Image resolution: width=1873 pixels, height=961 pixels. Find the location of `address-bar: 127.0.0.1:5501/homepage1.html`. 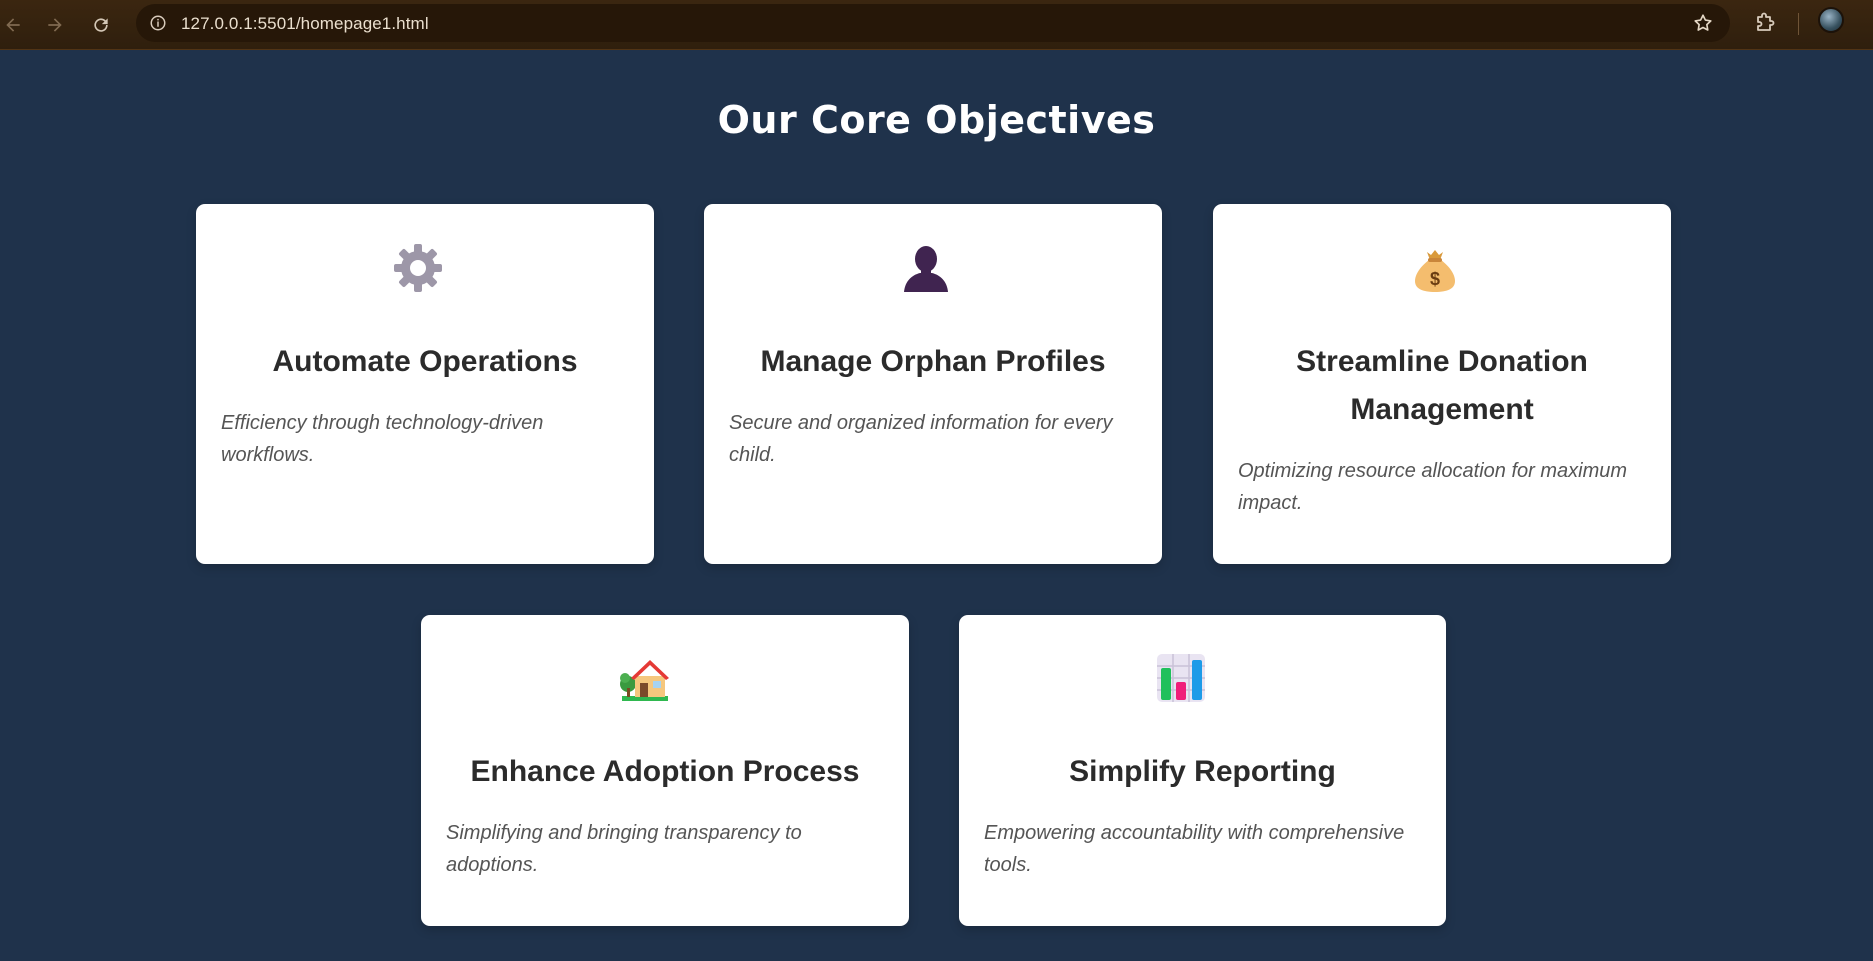

address-bar: 127.0.0.1:5501/homepage1.html is located at coordinates (933, 23).